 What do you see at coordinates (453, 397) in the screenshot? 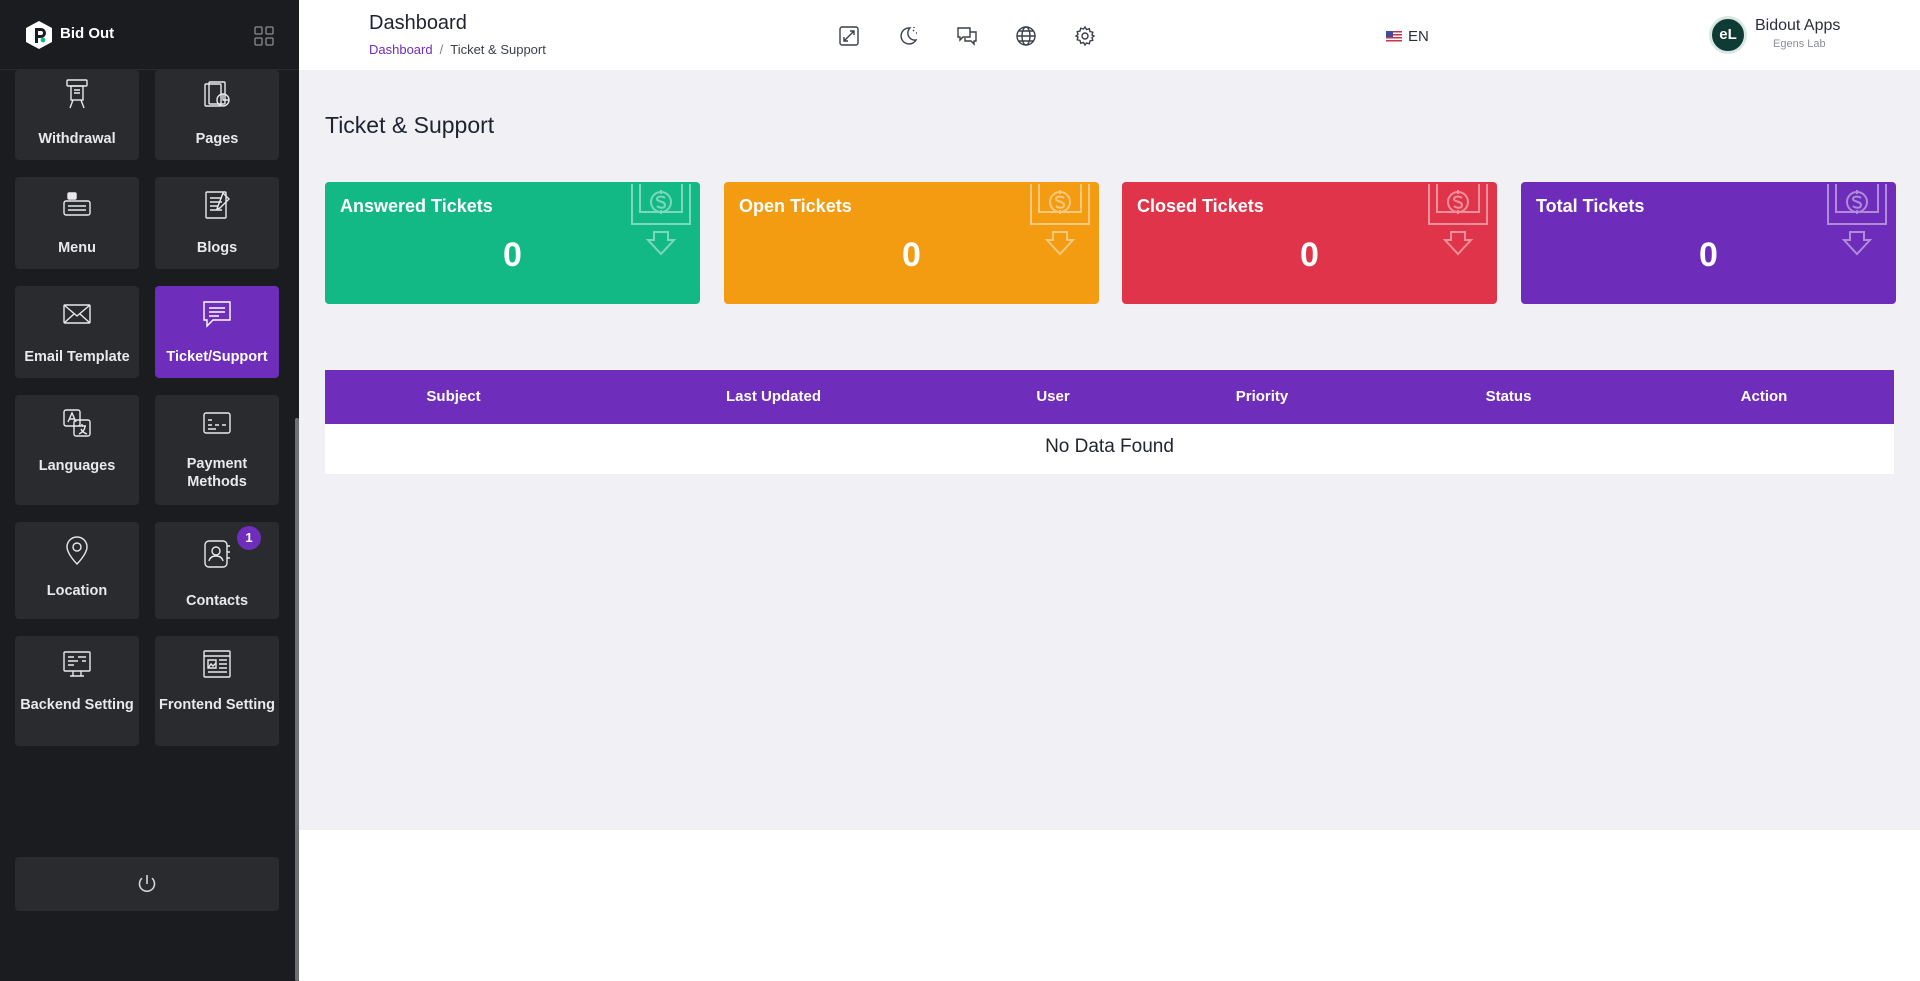
I see `column-header-subject: Subject` at bounding box center [453, 397].